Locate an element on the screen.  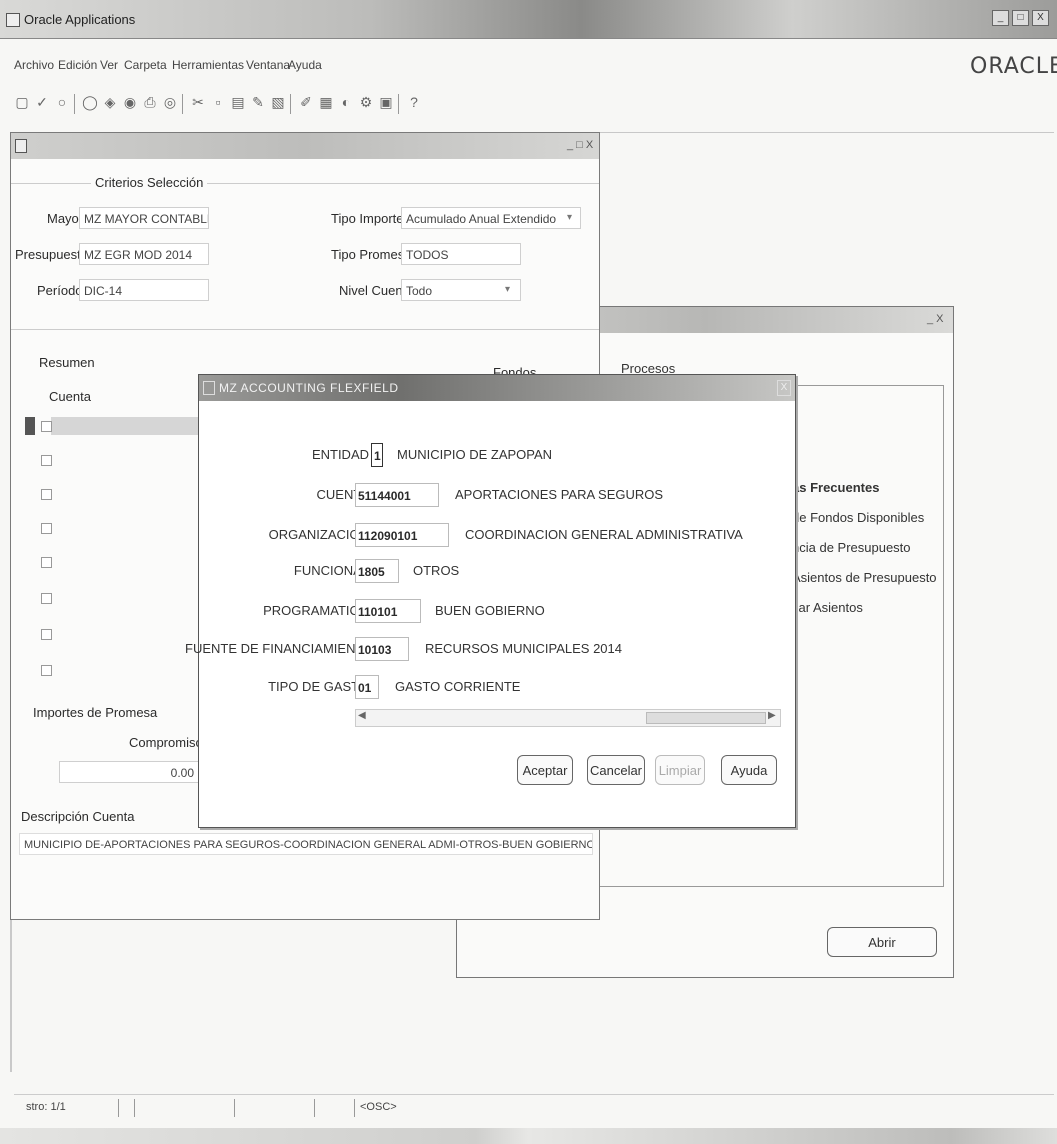
menu-ayuda: Ayuda is located at coordinates (305, 65).